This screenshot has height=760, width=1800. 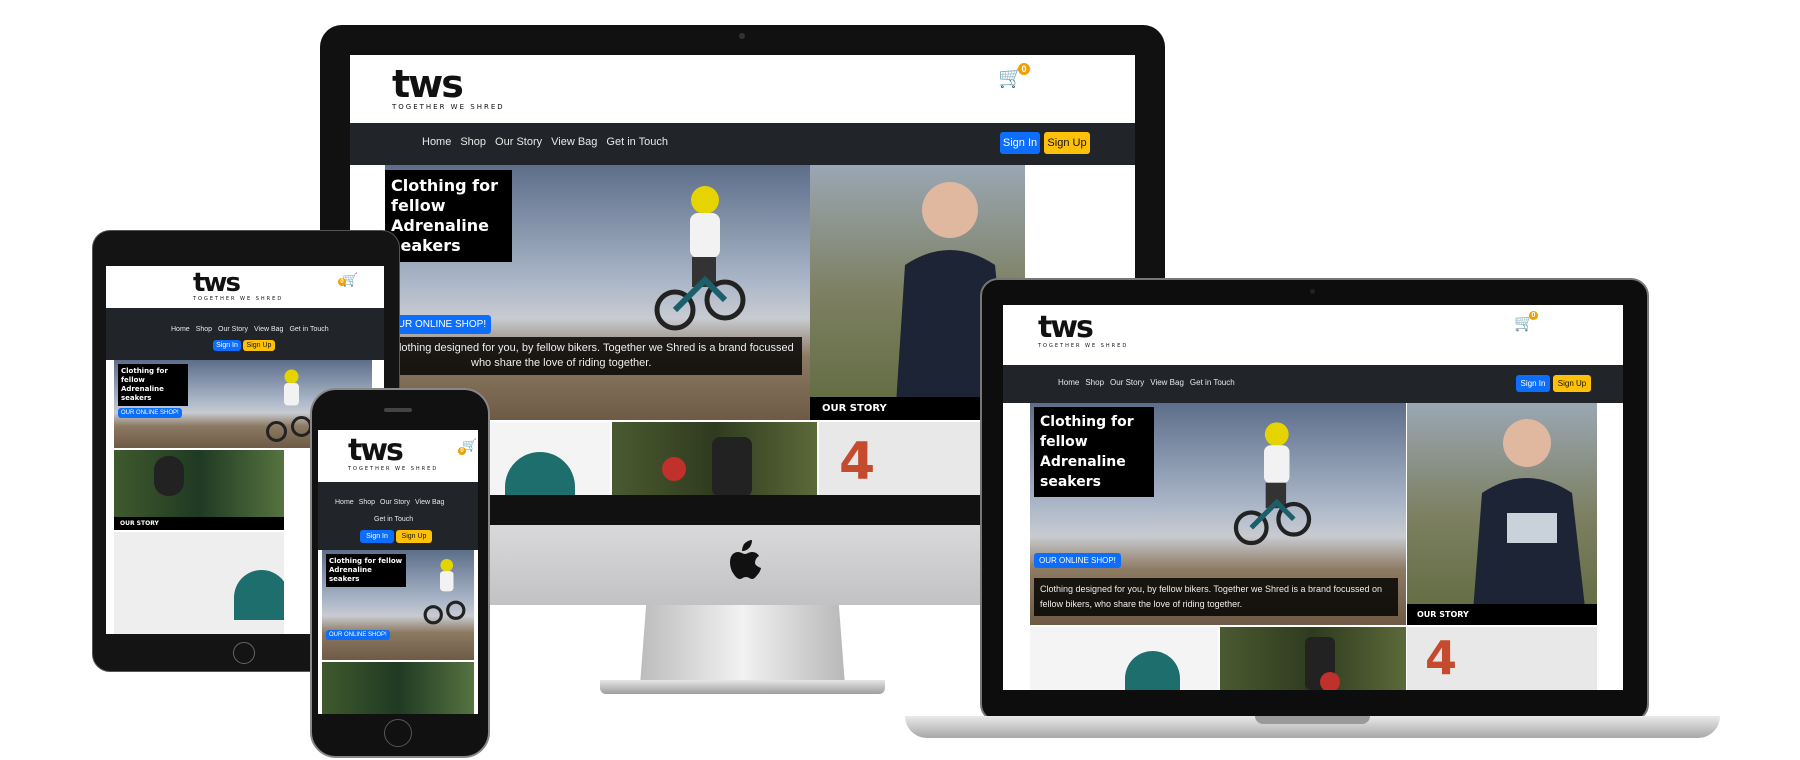 What do you see at coordinates (244, 653) in the screenshot?
I see `tablet-home-button` at bounding box center [244, 653].